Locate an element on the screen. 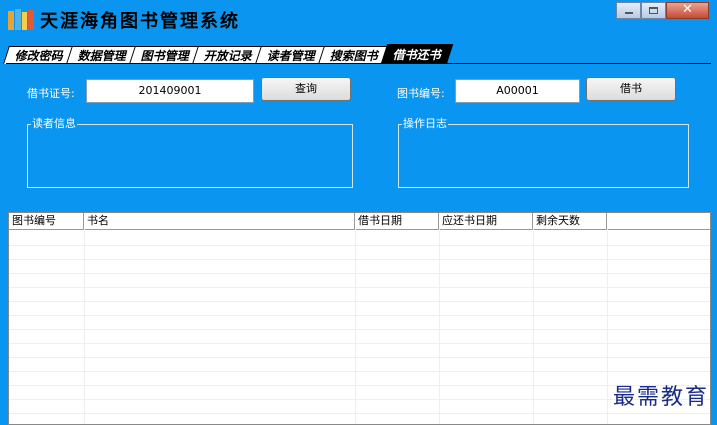 This screenshot has height=425, width=717. tab-data-management: 数据管理 is located at coordinates (102, 55).